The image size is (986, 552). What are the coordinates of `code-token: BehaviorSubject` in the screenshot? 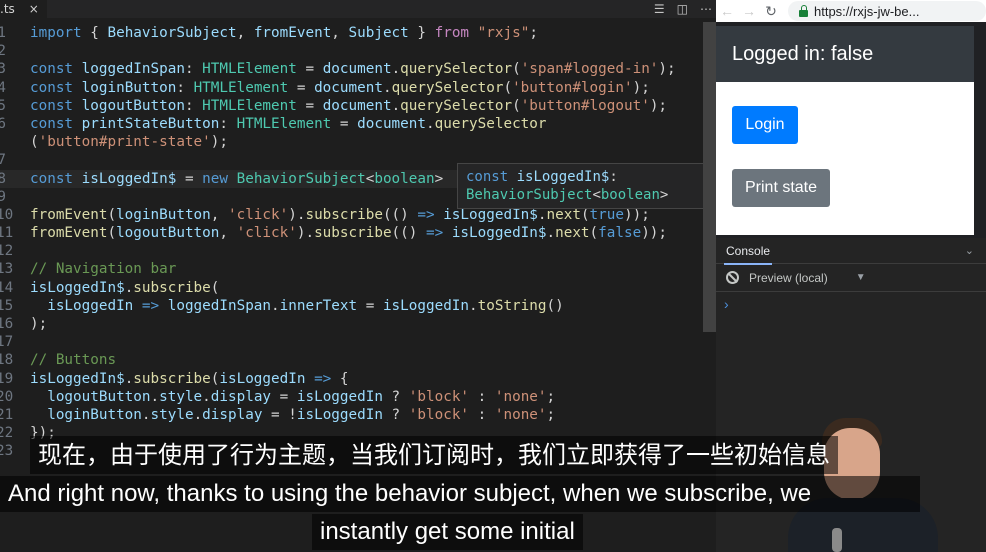 It's located at (301, 178).